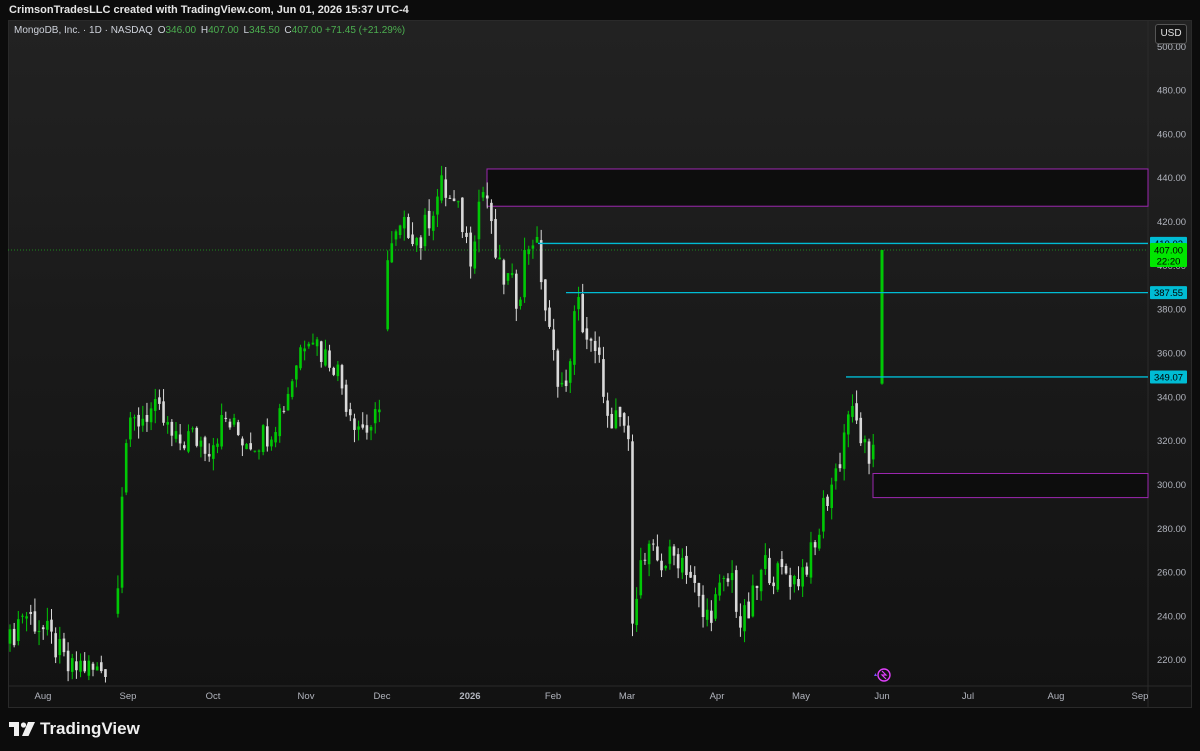 The image size is (1200, 751). I want to click on tradingview-logo: TradingView, so click(74, 729).